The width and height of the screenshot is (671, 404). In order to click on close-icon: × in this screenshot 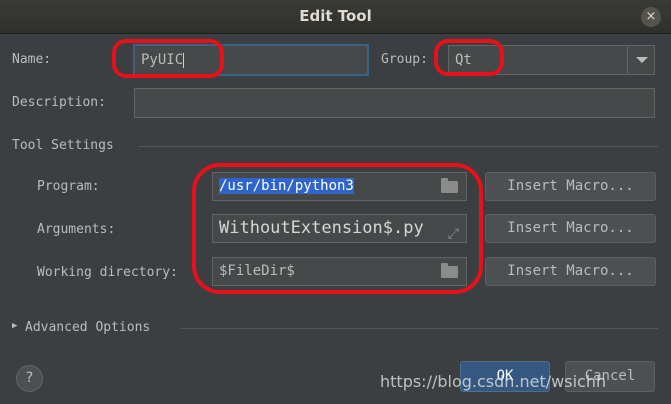, I will do `click(651, 17)`.